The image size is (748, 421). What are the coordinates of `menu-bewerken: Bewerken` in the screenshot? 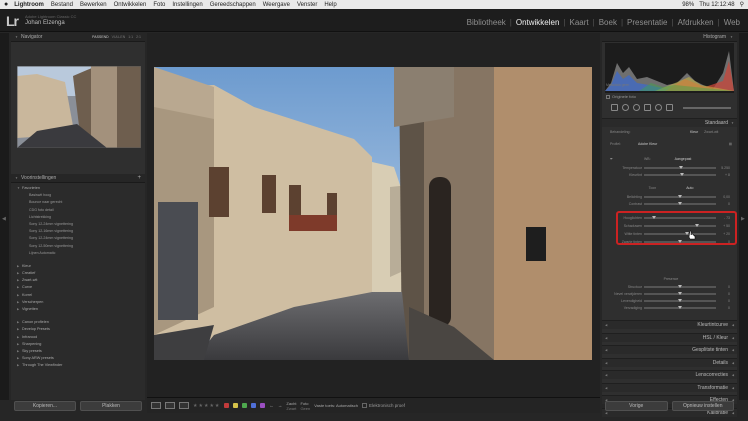 It's located at (93, 5).